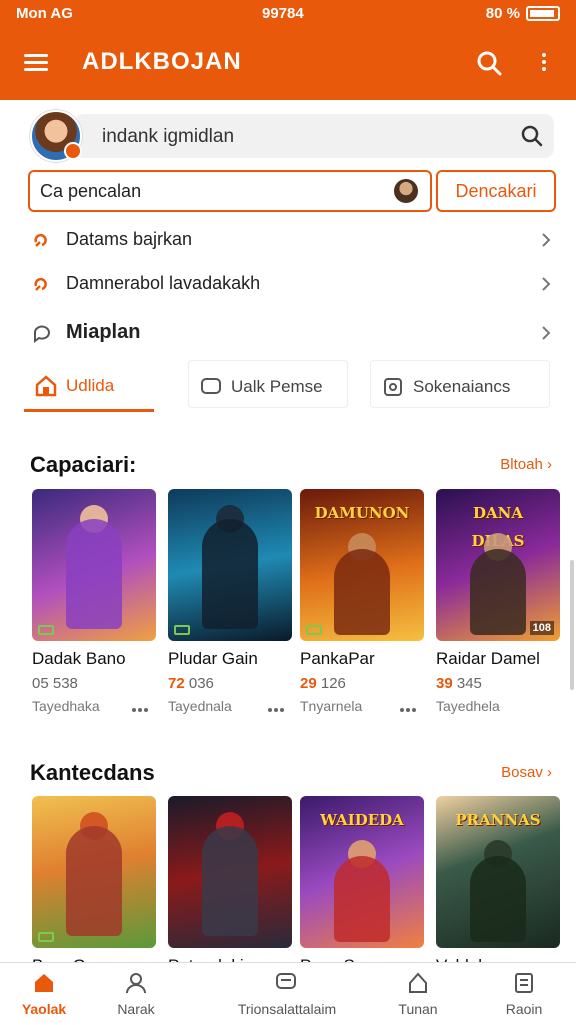 The height and width of the screenshot is (1025, 576). I want to click on game-count-hot: 29, so click(308, 683).